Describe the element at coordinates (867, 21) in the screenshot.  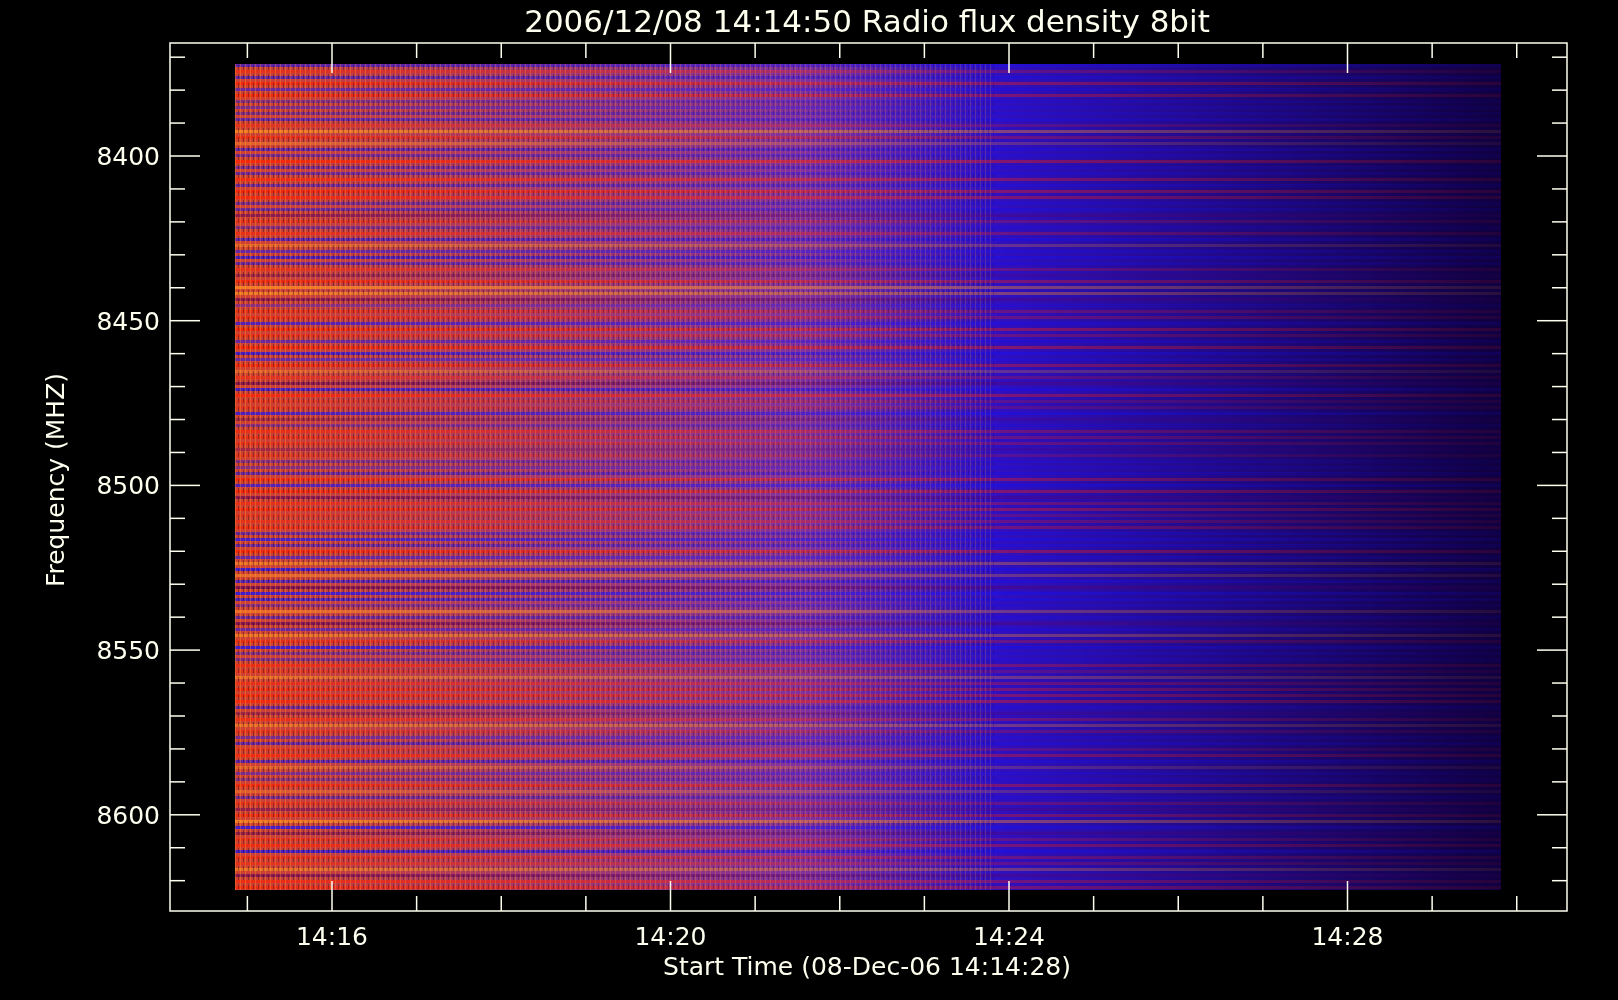
I see `chart-title: 2006/12/08 14:14:50 Radio flux density 8bit` at that location.